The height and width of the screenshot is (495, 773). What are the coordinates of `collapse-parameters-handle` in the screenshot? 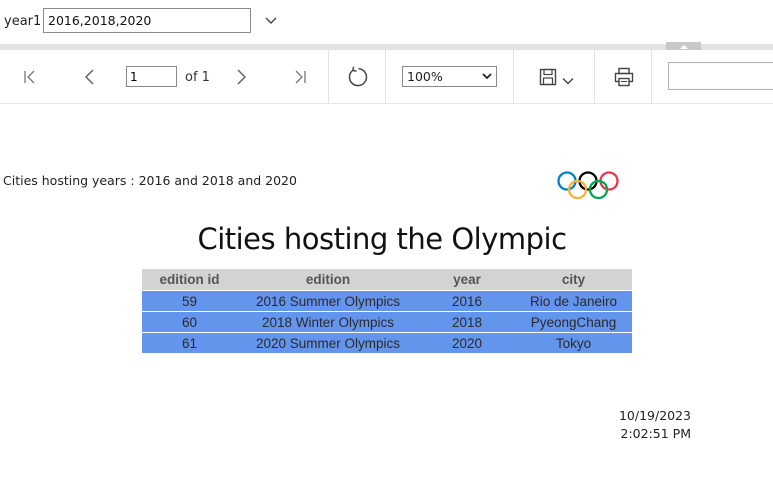 It's located at (683, 46).